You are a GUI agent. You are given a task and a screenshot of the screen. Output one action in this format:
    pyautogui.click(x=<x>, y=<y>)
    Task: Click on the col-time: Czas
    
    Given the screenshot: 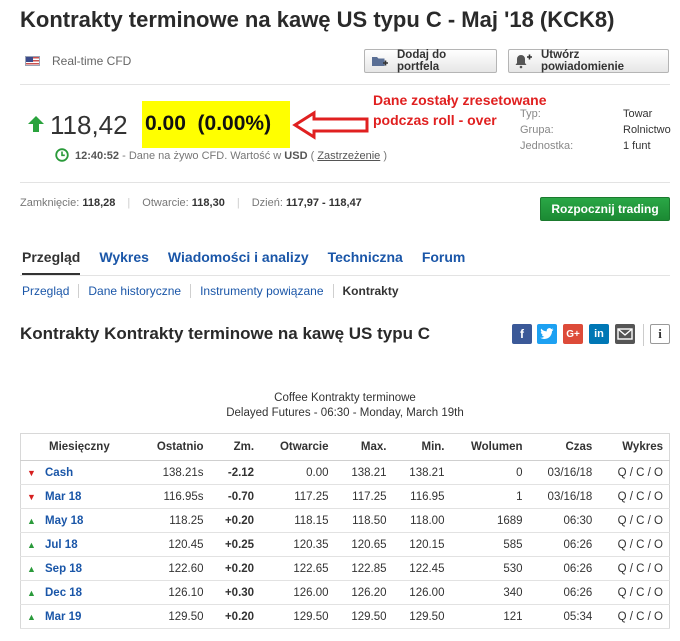 What is the action you would take?
    pyautogui.click(x=563, y=447)
    